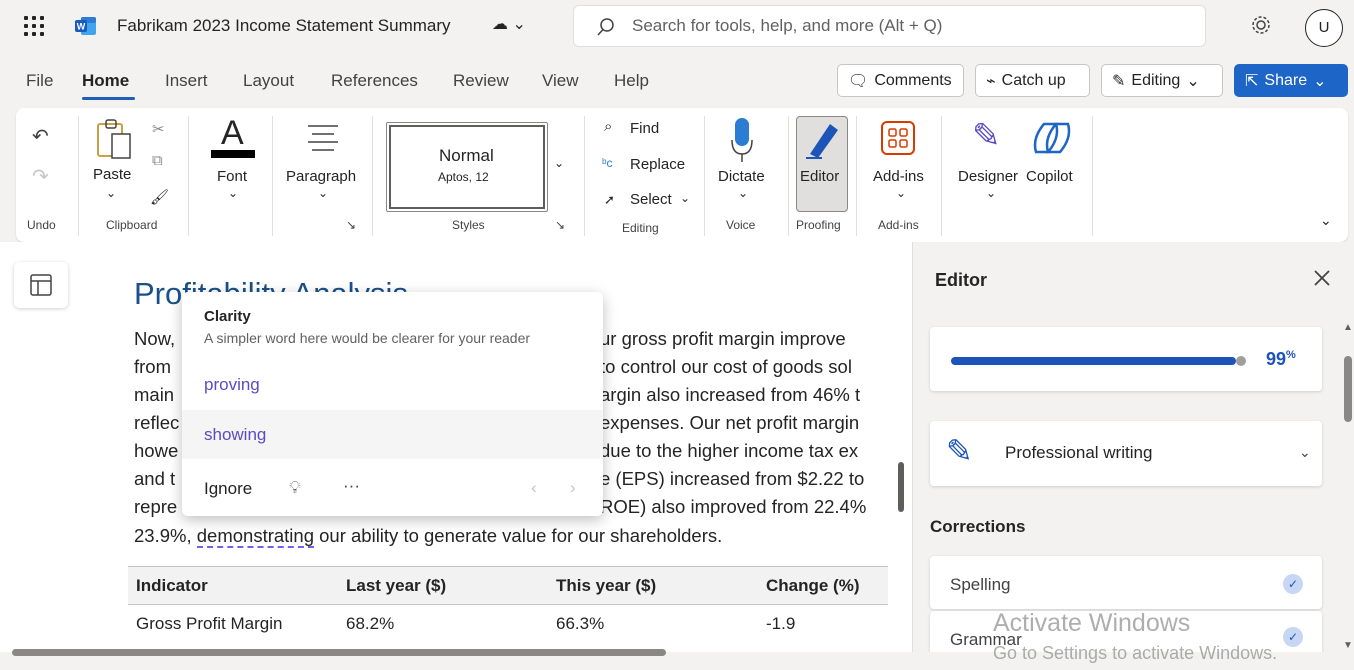  I want to click on microphone-icon, so click(742, 140).